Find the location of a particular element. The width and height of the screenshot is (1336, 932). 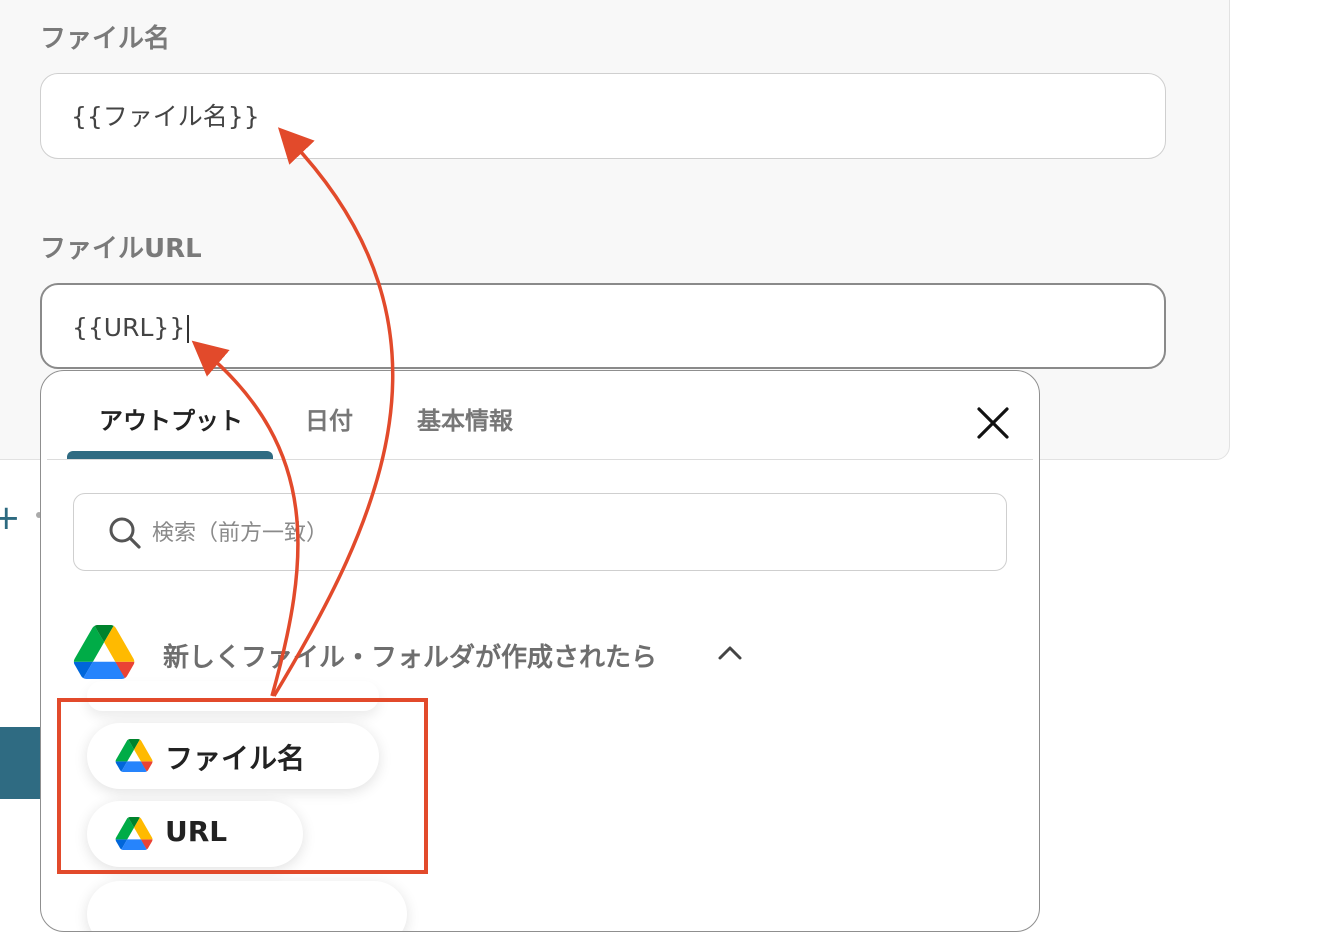

trigger-group-header: 新しくファイル・フォルダが作成されたら is located at coordinates (423, 655).